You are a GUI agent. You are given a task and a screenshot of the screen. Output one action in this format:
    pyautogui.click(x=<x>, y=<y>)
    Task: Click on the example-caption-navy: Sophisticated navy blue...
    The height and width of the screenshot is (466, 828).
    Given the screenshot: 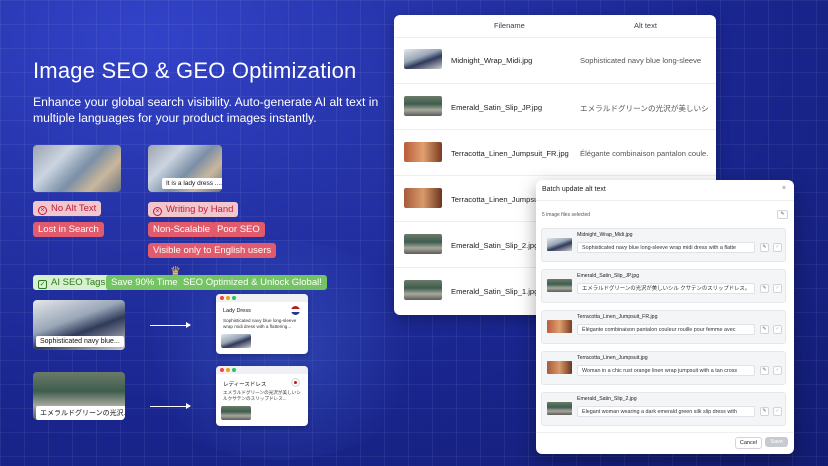 What is the action you would take?
    pyautogui.click(x=80, y=341)
    